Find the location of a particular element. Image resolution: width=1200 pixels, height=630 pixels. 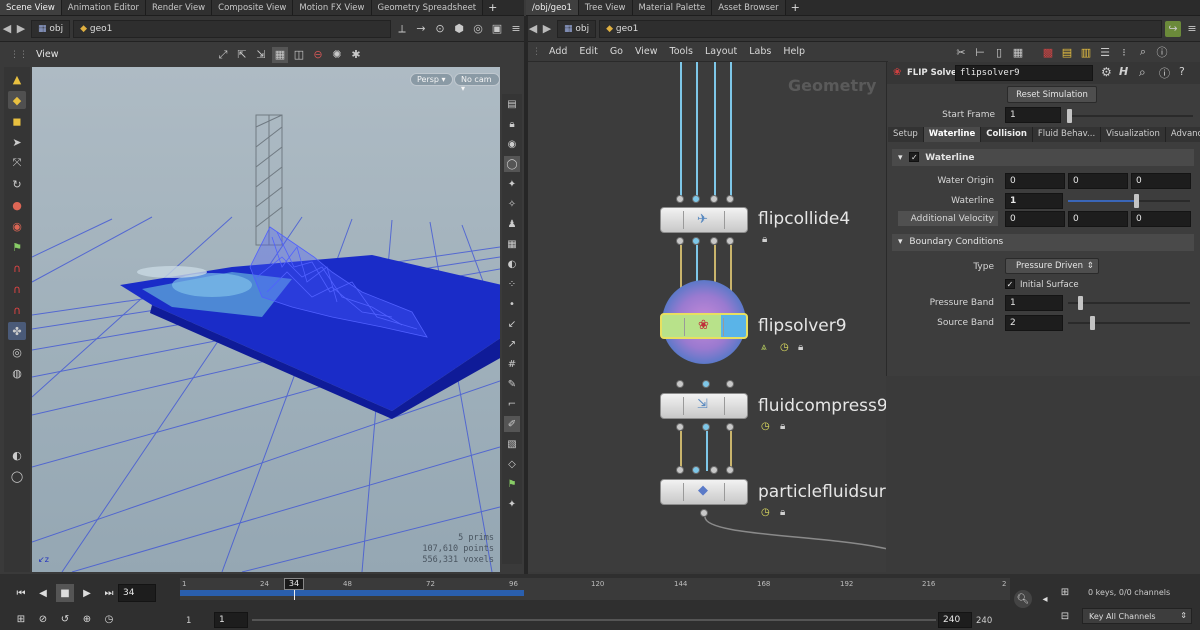

network-path-geo1: ◆ geo1 is located at coordinates (880, 28).